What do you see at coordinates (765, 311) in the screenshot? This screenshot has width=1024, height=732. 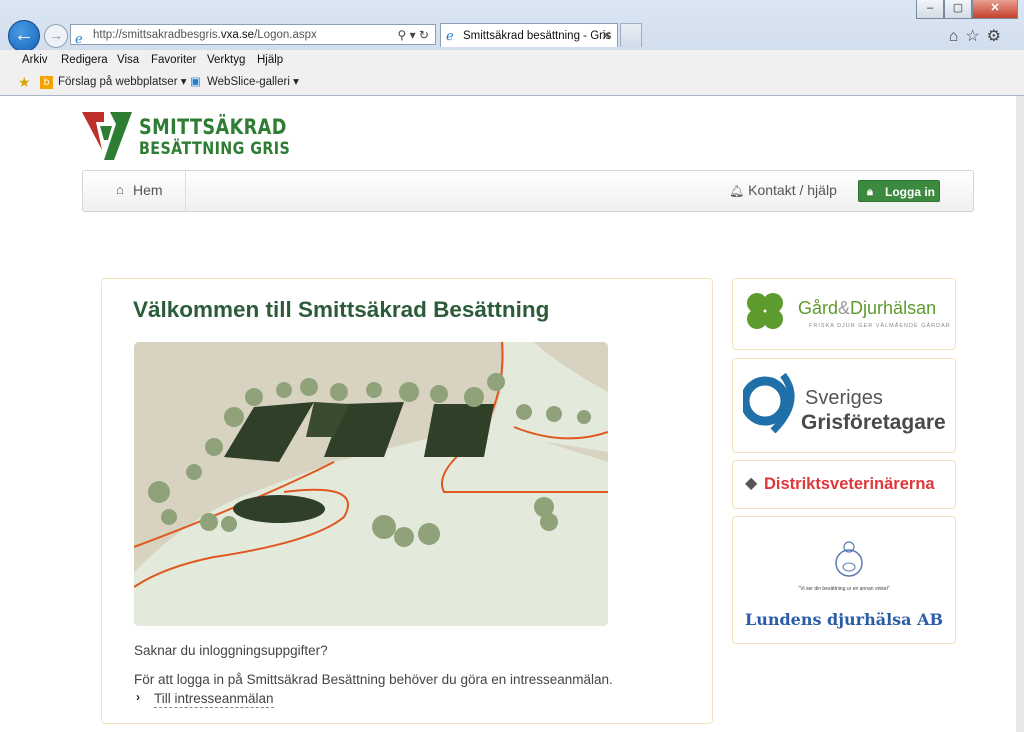 I see `clover-logo-icon` at bounding box center [765, 311].